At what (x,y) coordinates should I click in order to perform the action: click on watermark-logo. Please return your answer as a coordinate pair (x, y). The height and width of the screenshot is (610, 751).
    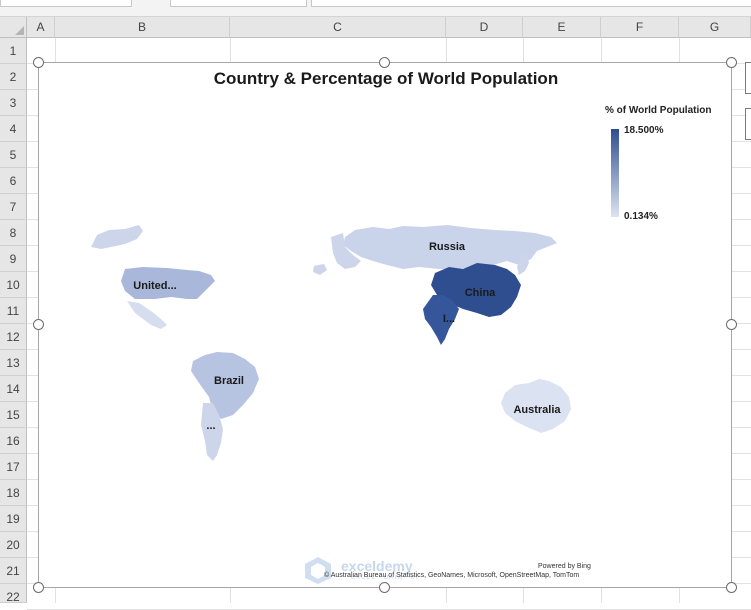
    Looking at the image, I should click on (318, 570).